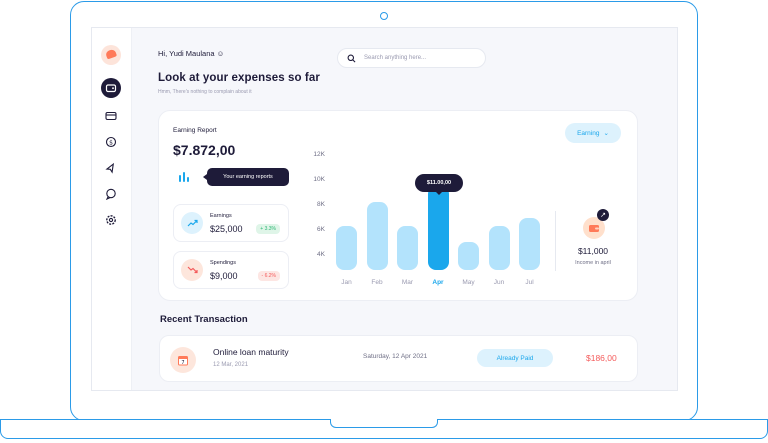  I want to click on chart-bar-feb, so click(377, 236).